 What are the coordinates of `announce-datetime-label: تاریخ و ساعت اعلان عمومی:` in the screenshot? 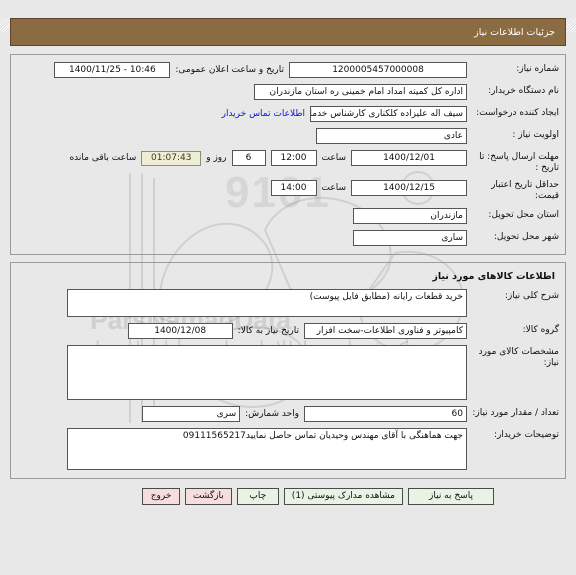 It's located at (229, 70).